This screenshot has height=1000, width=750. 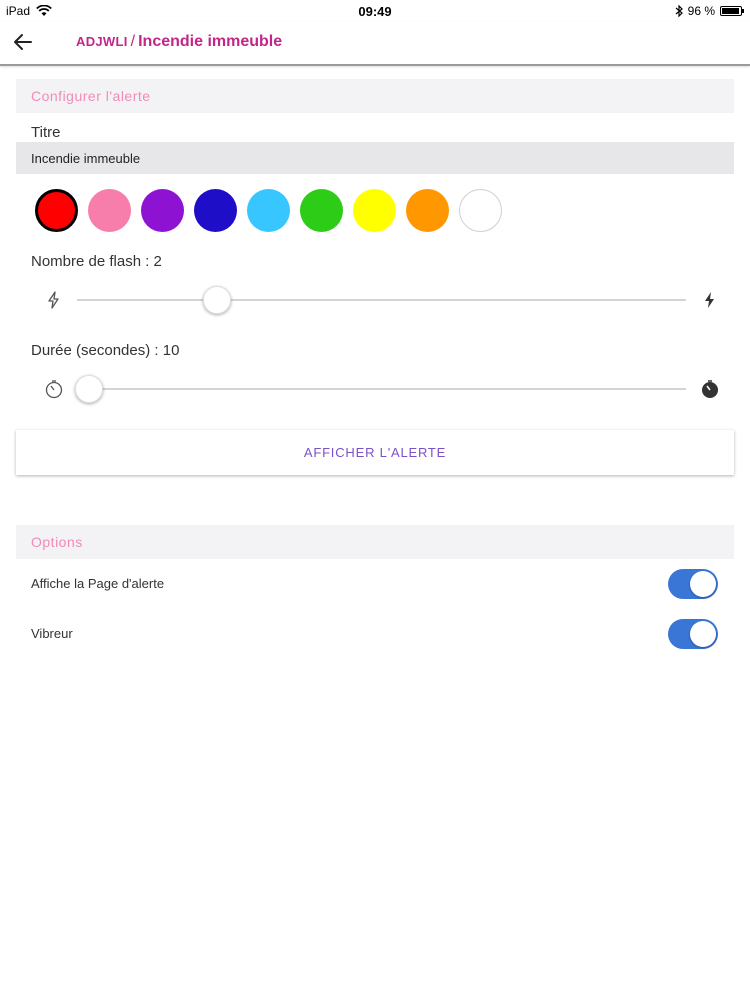 I want to click on section-header-configure: Configurer l'alerte, so click(x=375, y=96).